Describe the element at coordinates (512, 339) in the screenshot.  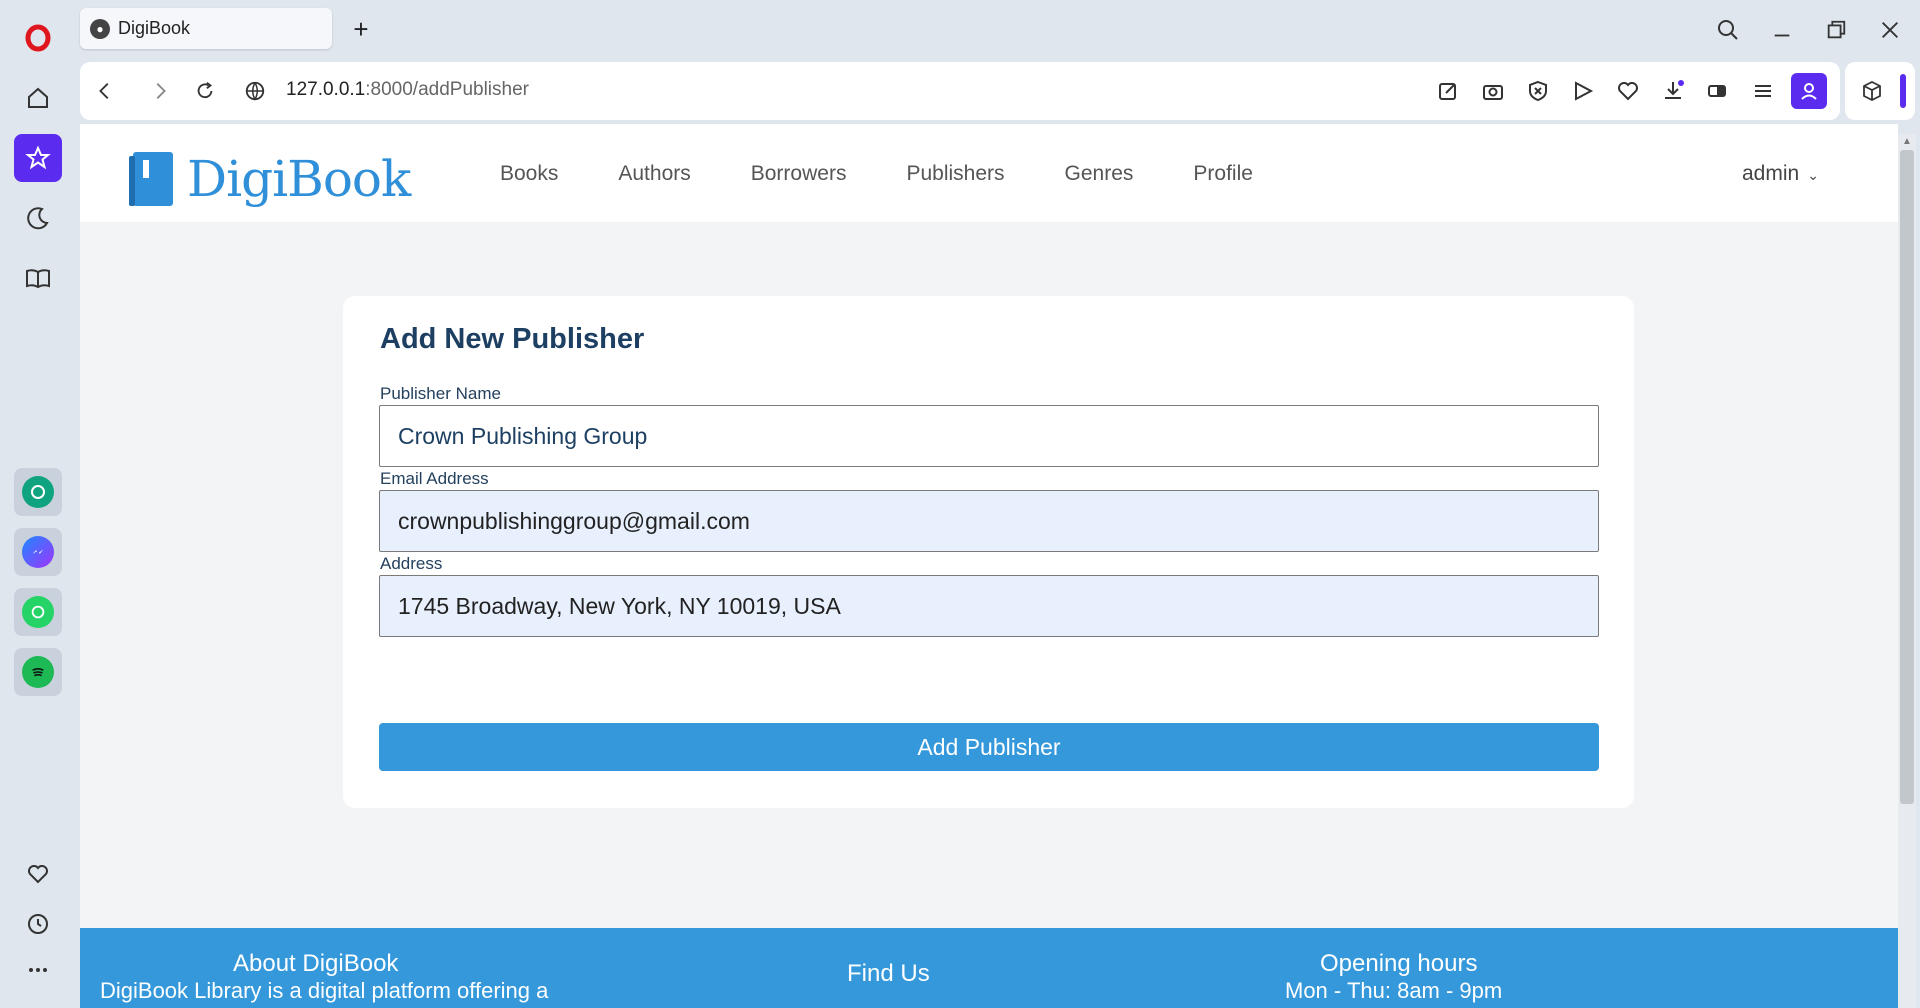
I see `page-title: Add New Publisher` at that location.